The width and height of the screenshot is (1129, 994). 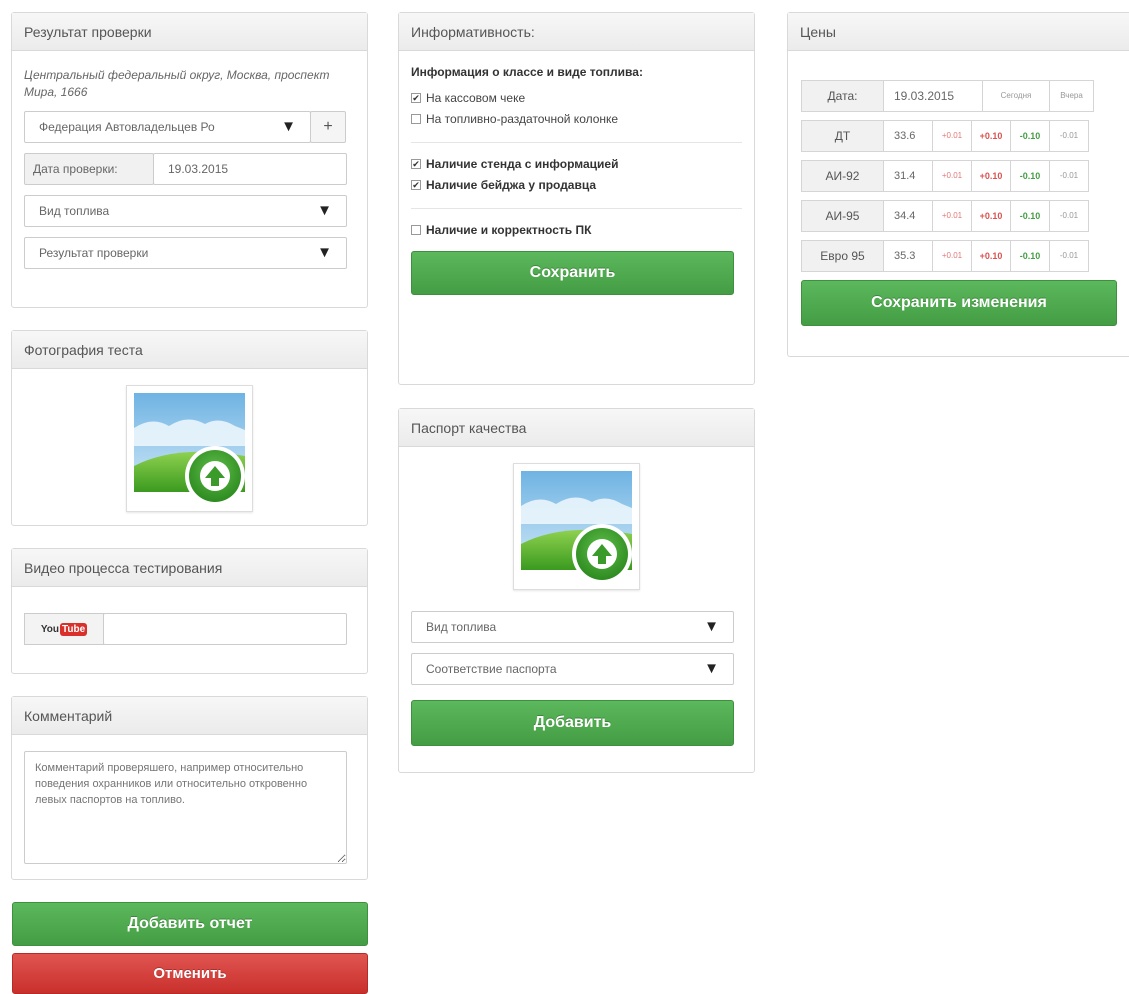 What do you see at coordinates (908, 216) in the screenshot?
I see `price-input: 34.4` at bounding box center [908, 216].